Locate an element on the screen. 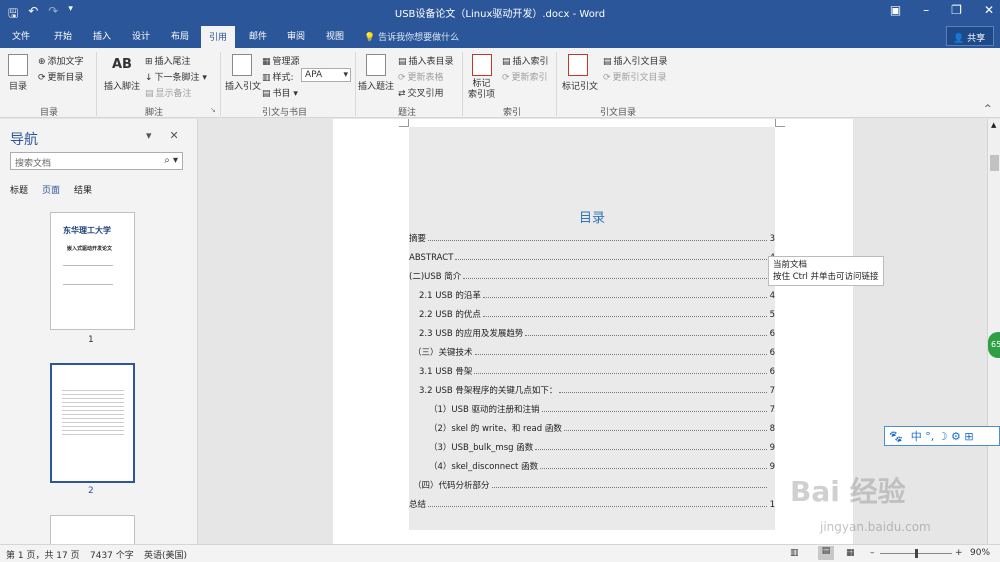 This screenshot has height=562, width=1000. update-table-button: ⟳ 更新表格 is located at coordinates (421, 77).